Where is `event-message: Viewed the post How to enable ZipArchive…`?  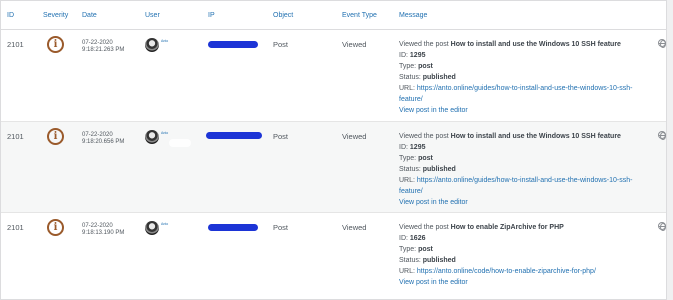
event-message: Viewed the post How to enable ZipArchive… is located at coordinates (497, 255).